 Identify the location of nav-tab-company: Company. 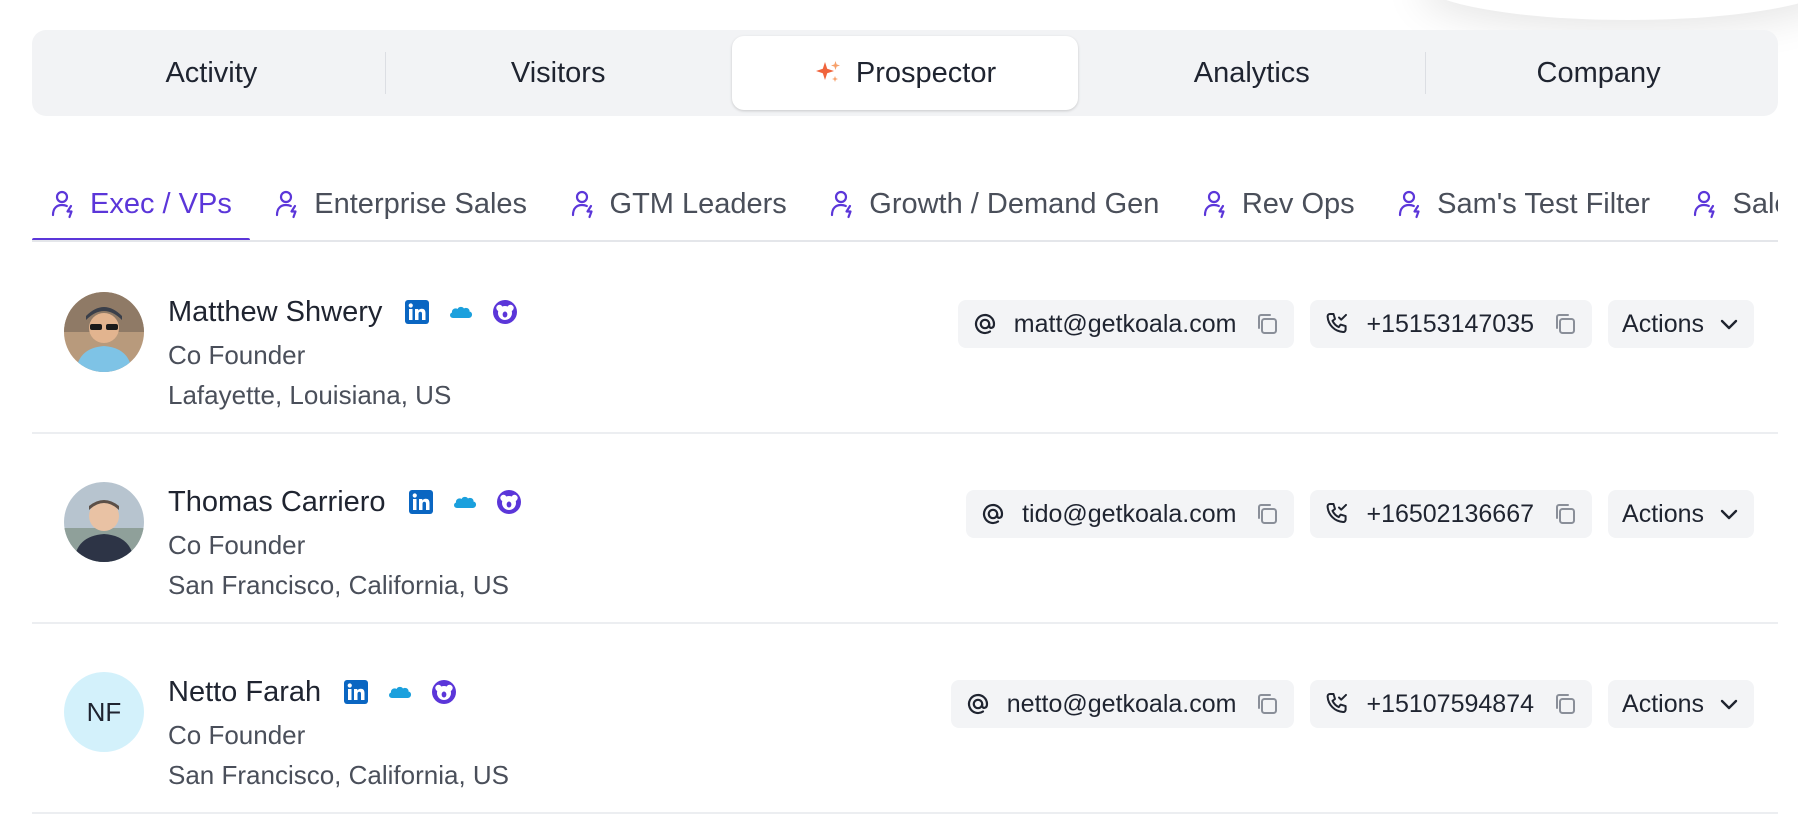
(1598, 73).